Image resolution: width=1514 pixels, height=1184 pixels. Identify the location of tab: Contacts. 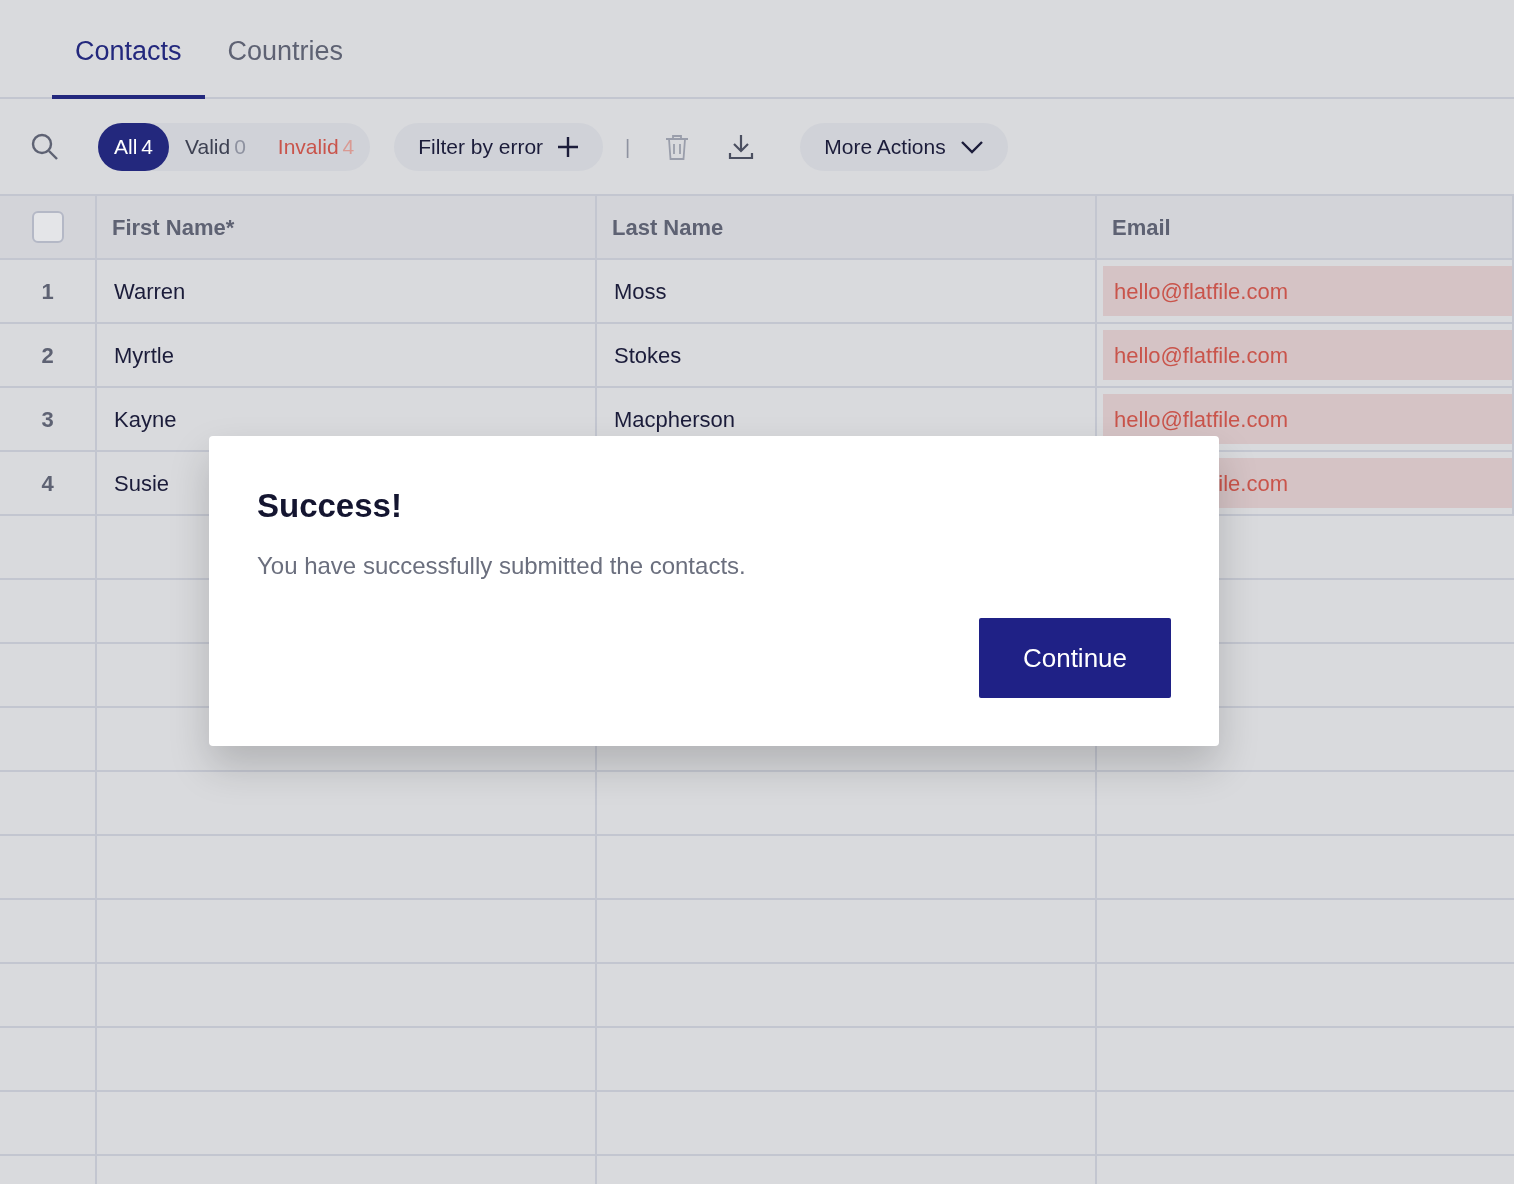
(128, 64).